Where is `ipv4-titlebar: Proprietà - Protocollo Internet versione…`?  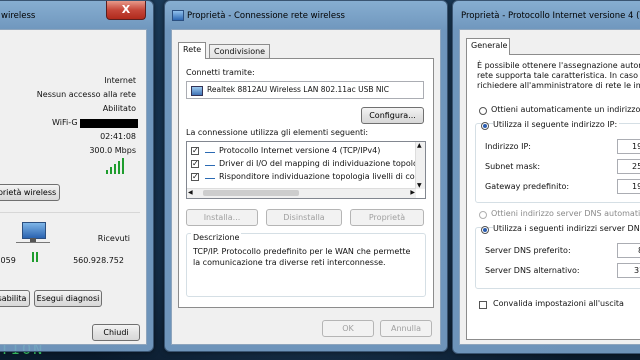
ipv4-titlebar: Proprietà - Protocollo Internet versione… is located at coordinates (546, 14).